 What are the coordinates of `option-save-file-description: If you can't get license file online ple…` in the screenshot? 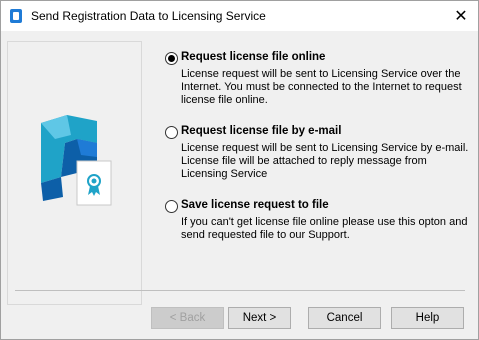 It's located at (324, 228).